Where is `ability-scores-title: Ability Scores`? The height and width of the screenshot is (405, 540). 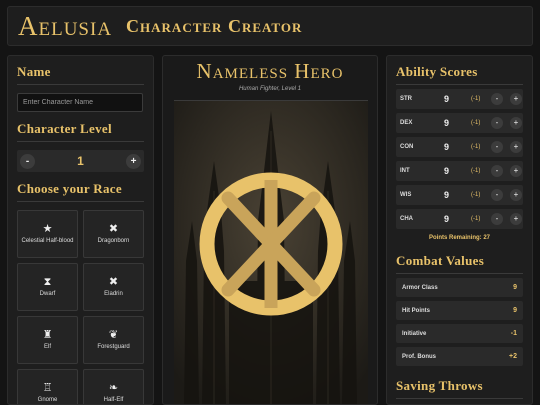 ability-scores-title: Ability Scores is located at coordinates (459, 74).